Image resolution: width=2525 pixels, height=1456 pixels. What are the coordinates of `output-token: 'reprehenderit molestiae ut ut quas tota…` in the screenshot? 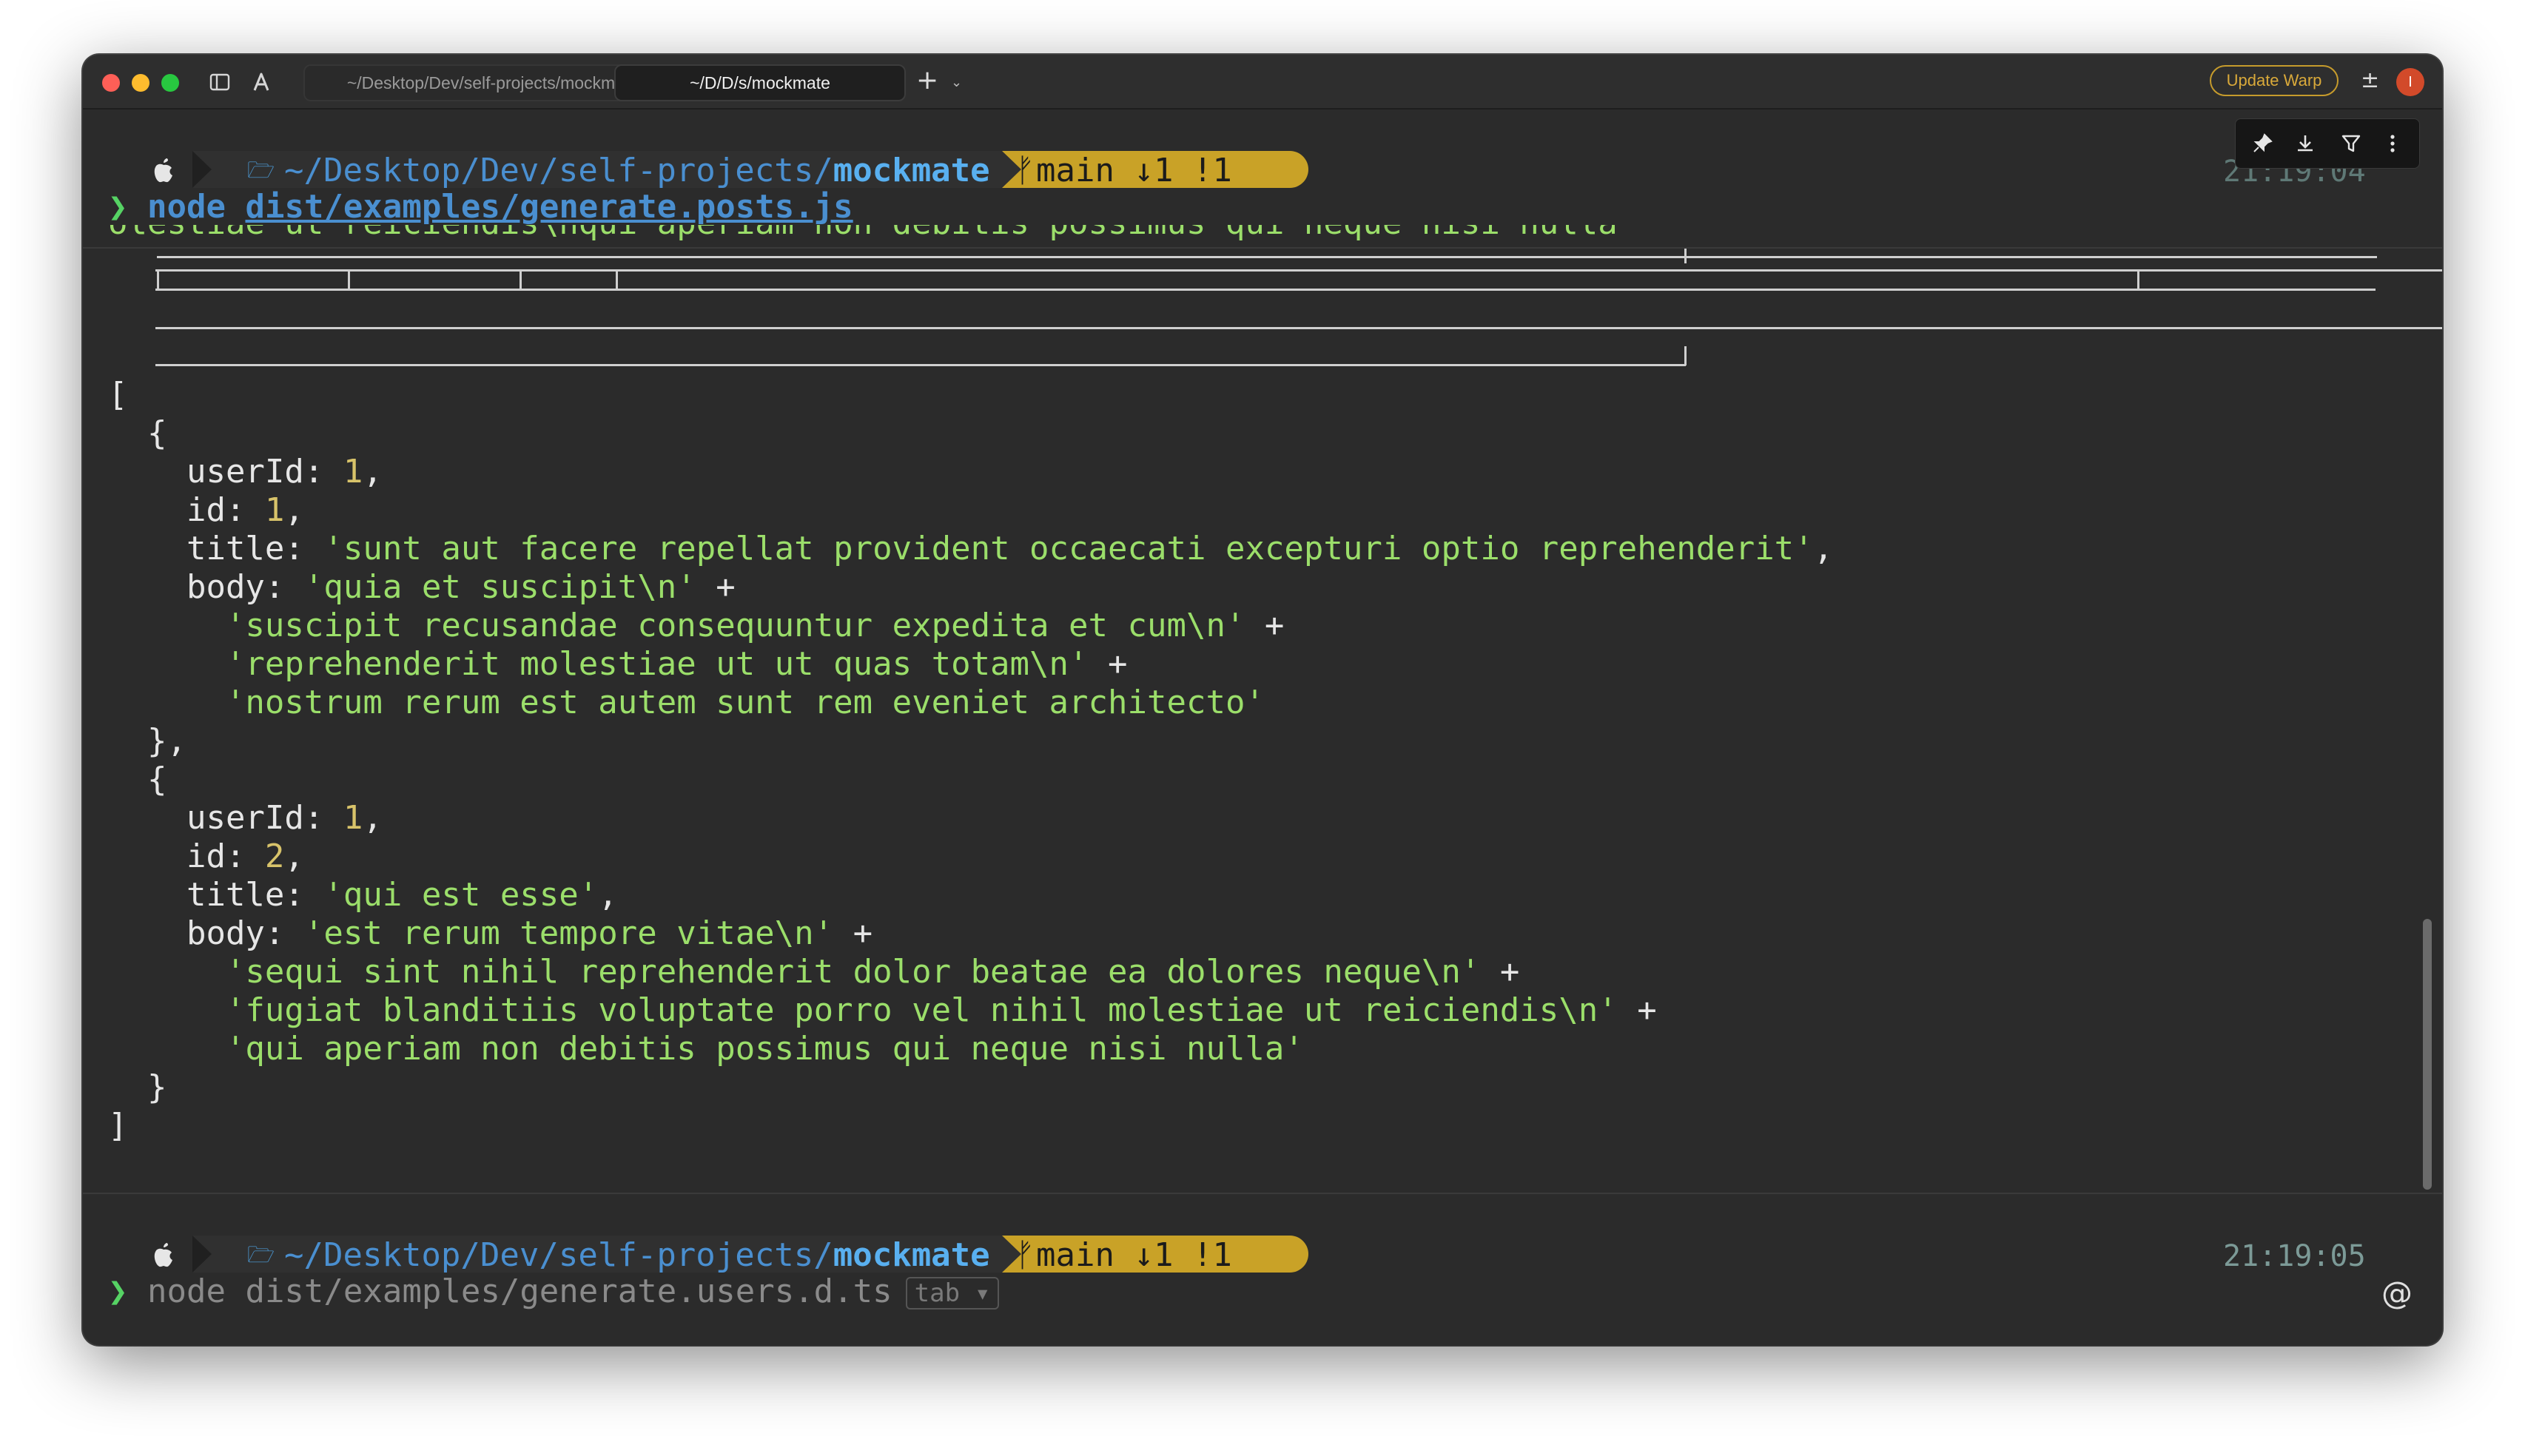 It's located at (599, 664).